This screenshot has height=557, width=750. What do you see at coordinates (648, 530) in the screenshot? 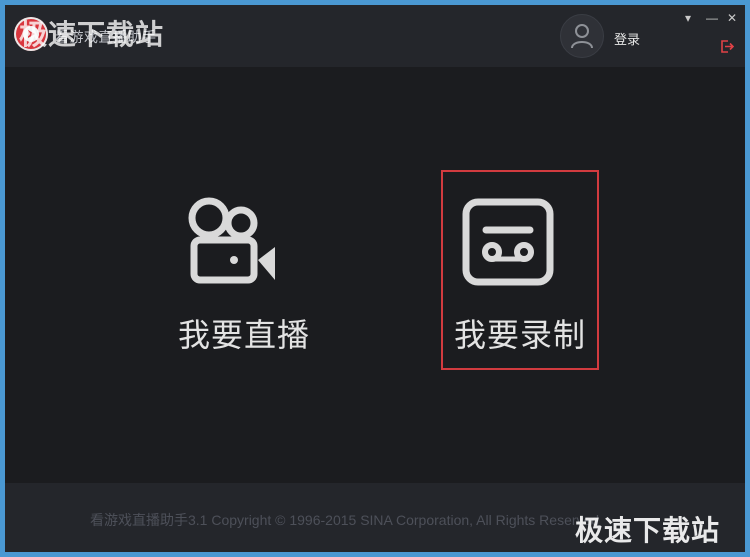
I see `watermark-bottom: 极速下载站` at bounding box center [648, 530].